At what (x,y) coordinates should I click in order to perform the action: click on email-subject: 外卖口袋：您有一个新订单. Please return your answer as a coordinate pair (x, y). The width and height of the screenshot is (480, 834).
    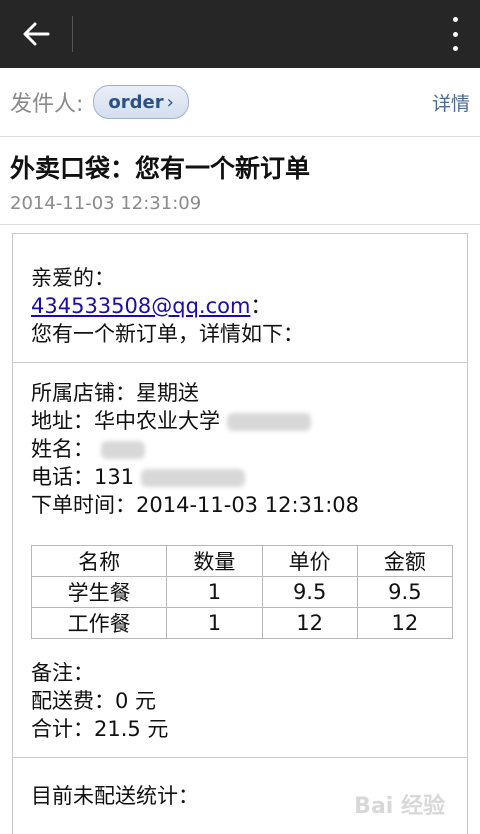
    Looking at the image, I should click on (160, 168).